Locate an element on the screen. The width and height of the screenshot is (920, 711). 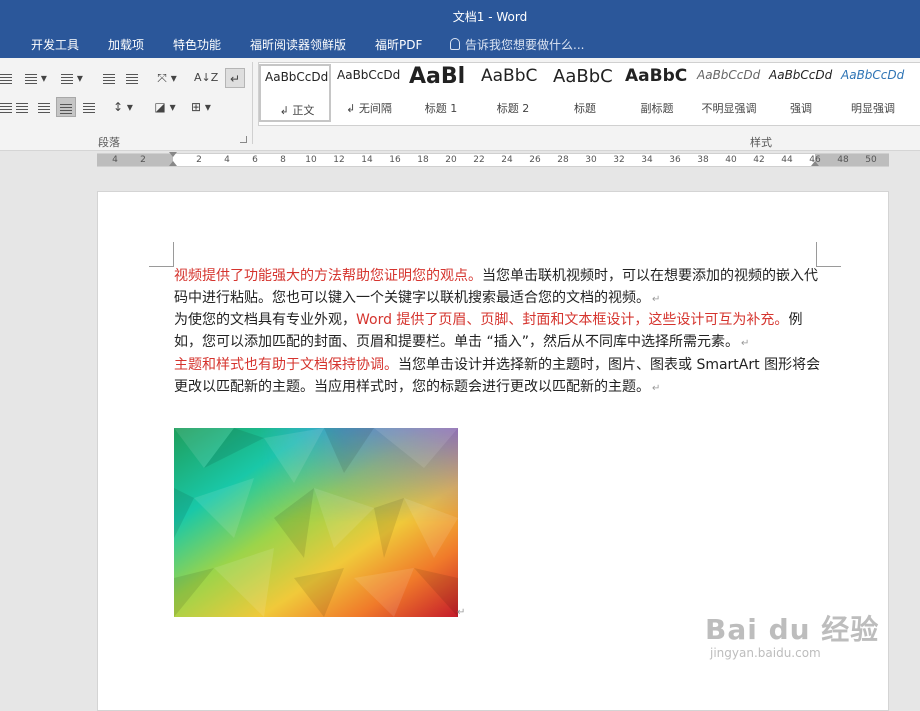
show-marks-button: ↵ is located at coordinates (235, 78).